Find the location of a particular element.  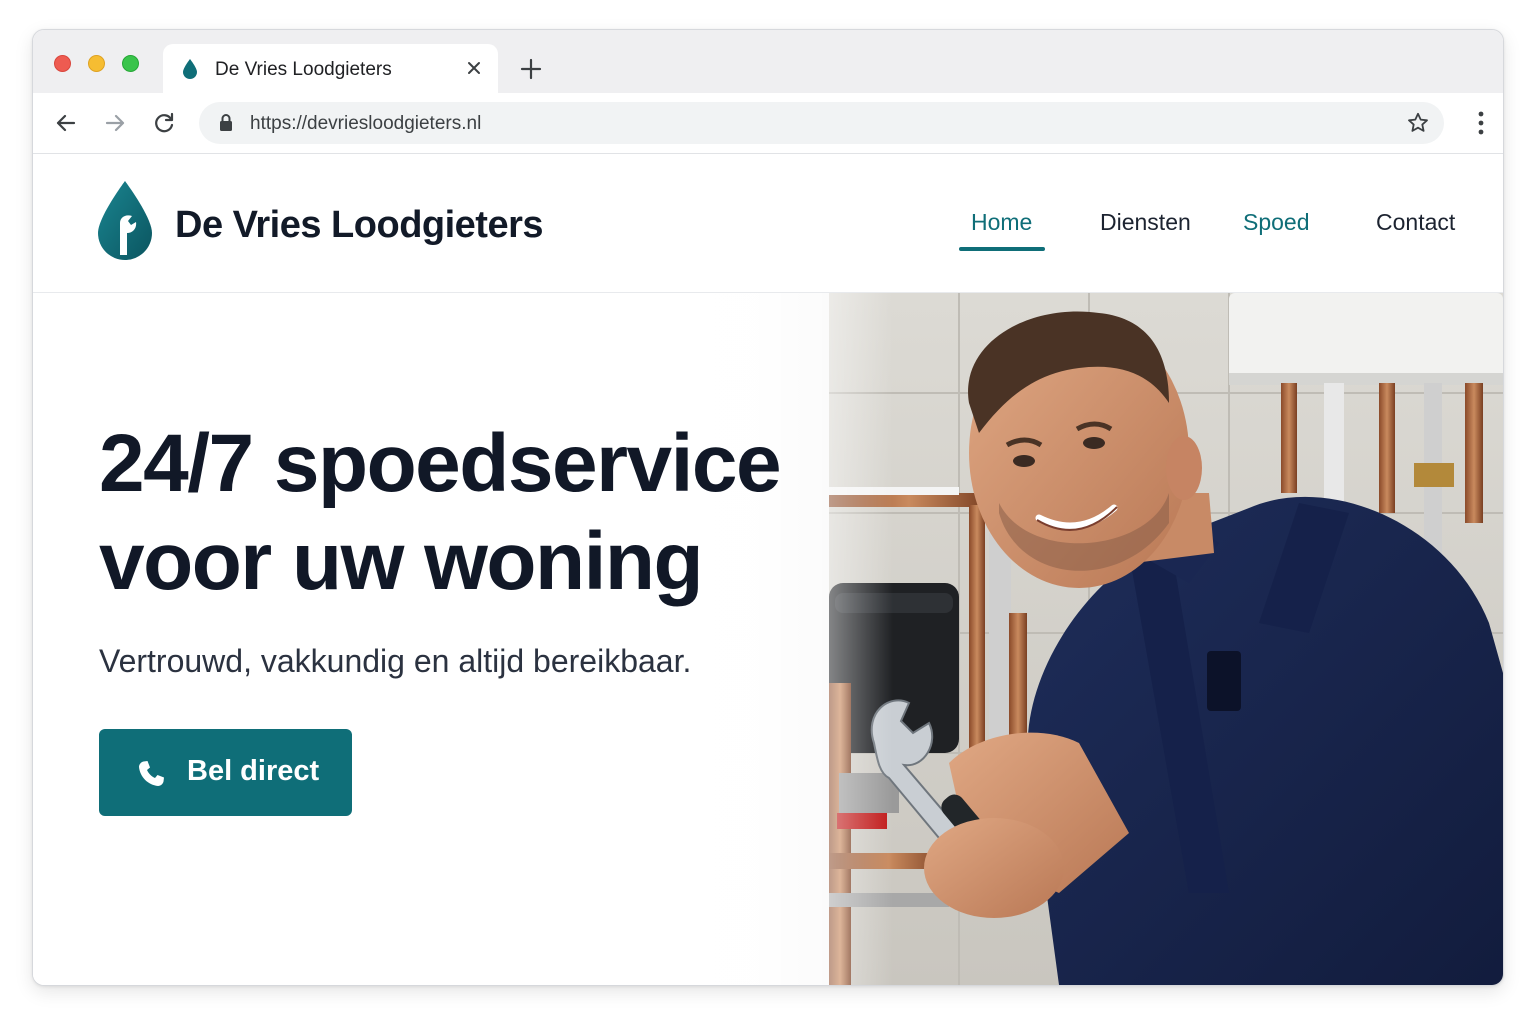

brand-name: De Vries Loodgieters is located at coordinates (359, 225).